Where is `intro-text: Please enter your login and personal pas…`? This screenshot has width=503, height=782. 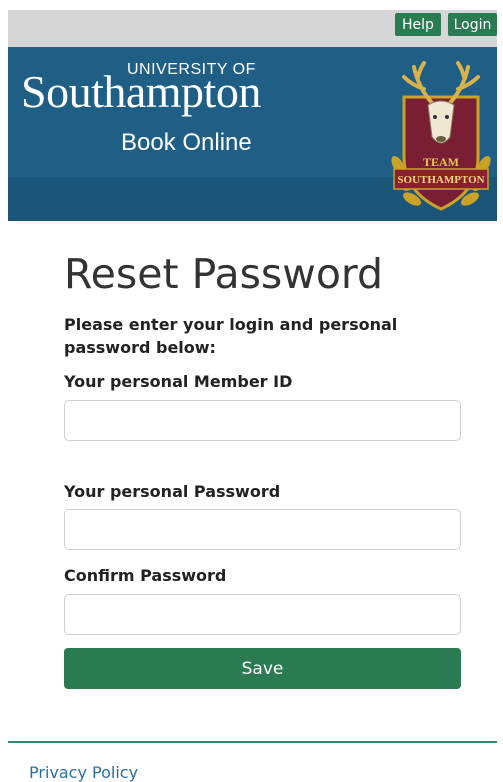
intro-text: Please enter your login and personal pas… is located at coordinates (231, 336).